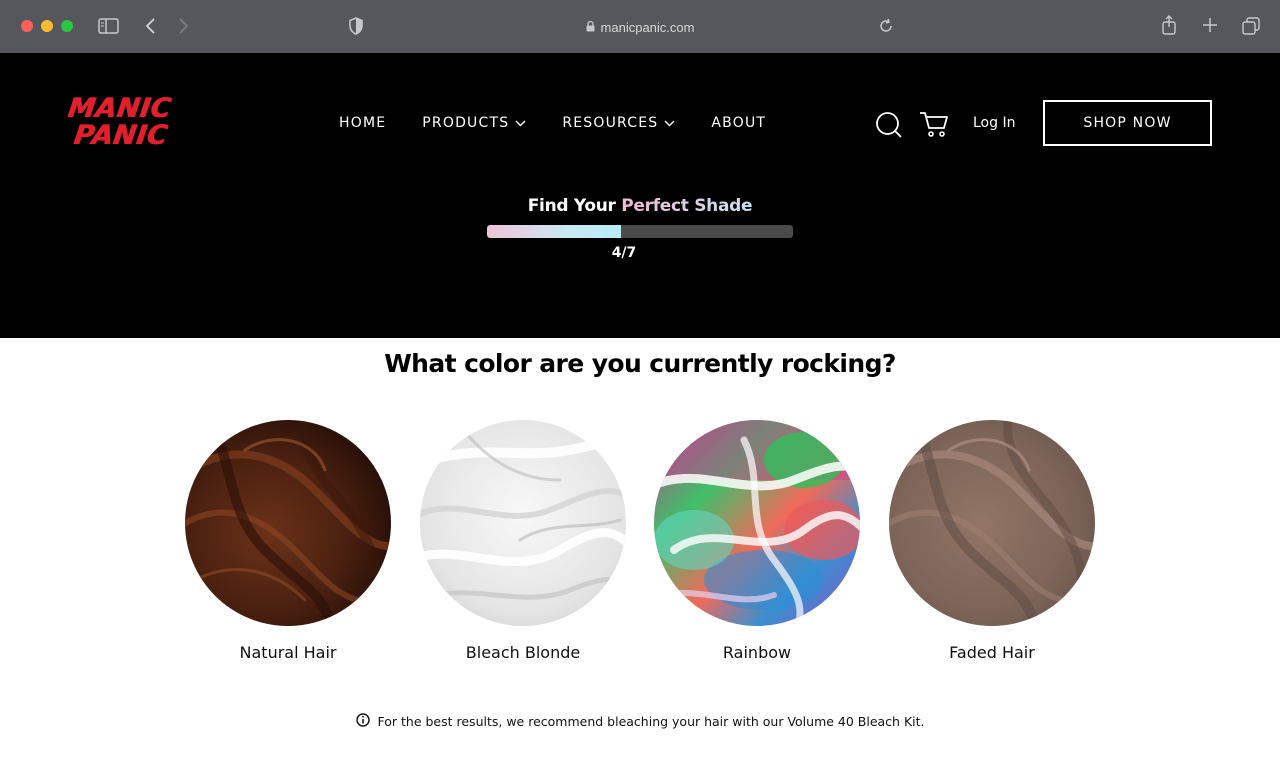  What do you see at coordinates (687, 206) in the screenshot?
I see `quiz-title-part2: Perfect Shade` at bounding box center [687, 206].